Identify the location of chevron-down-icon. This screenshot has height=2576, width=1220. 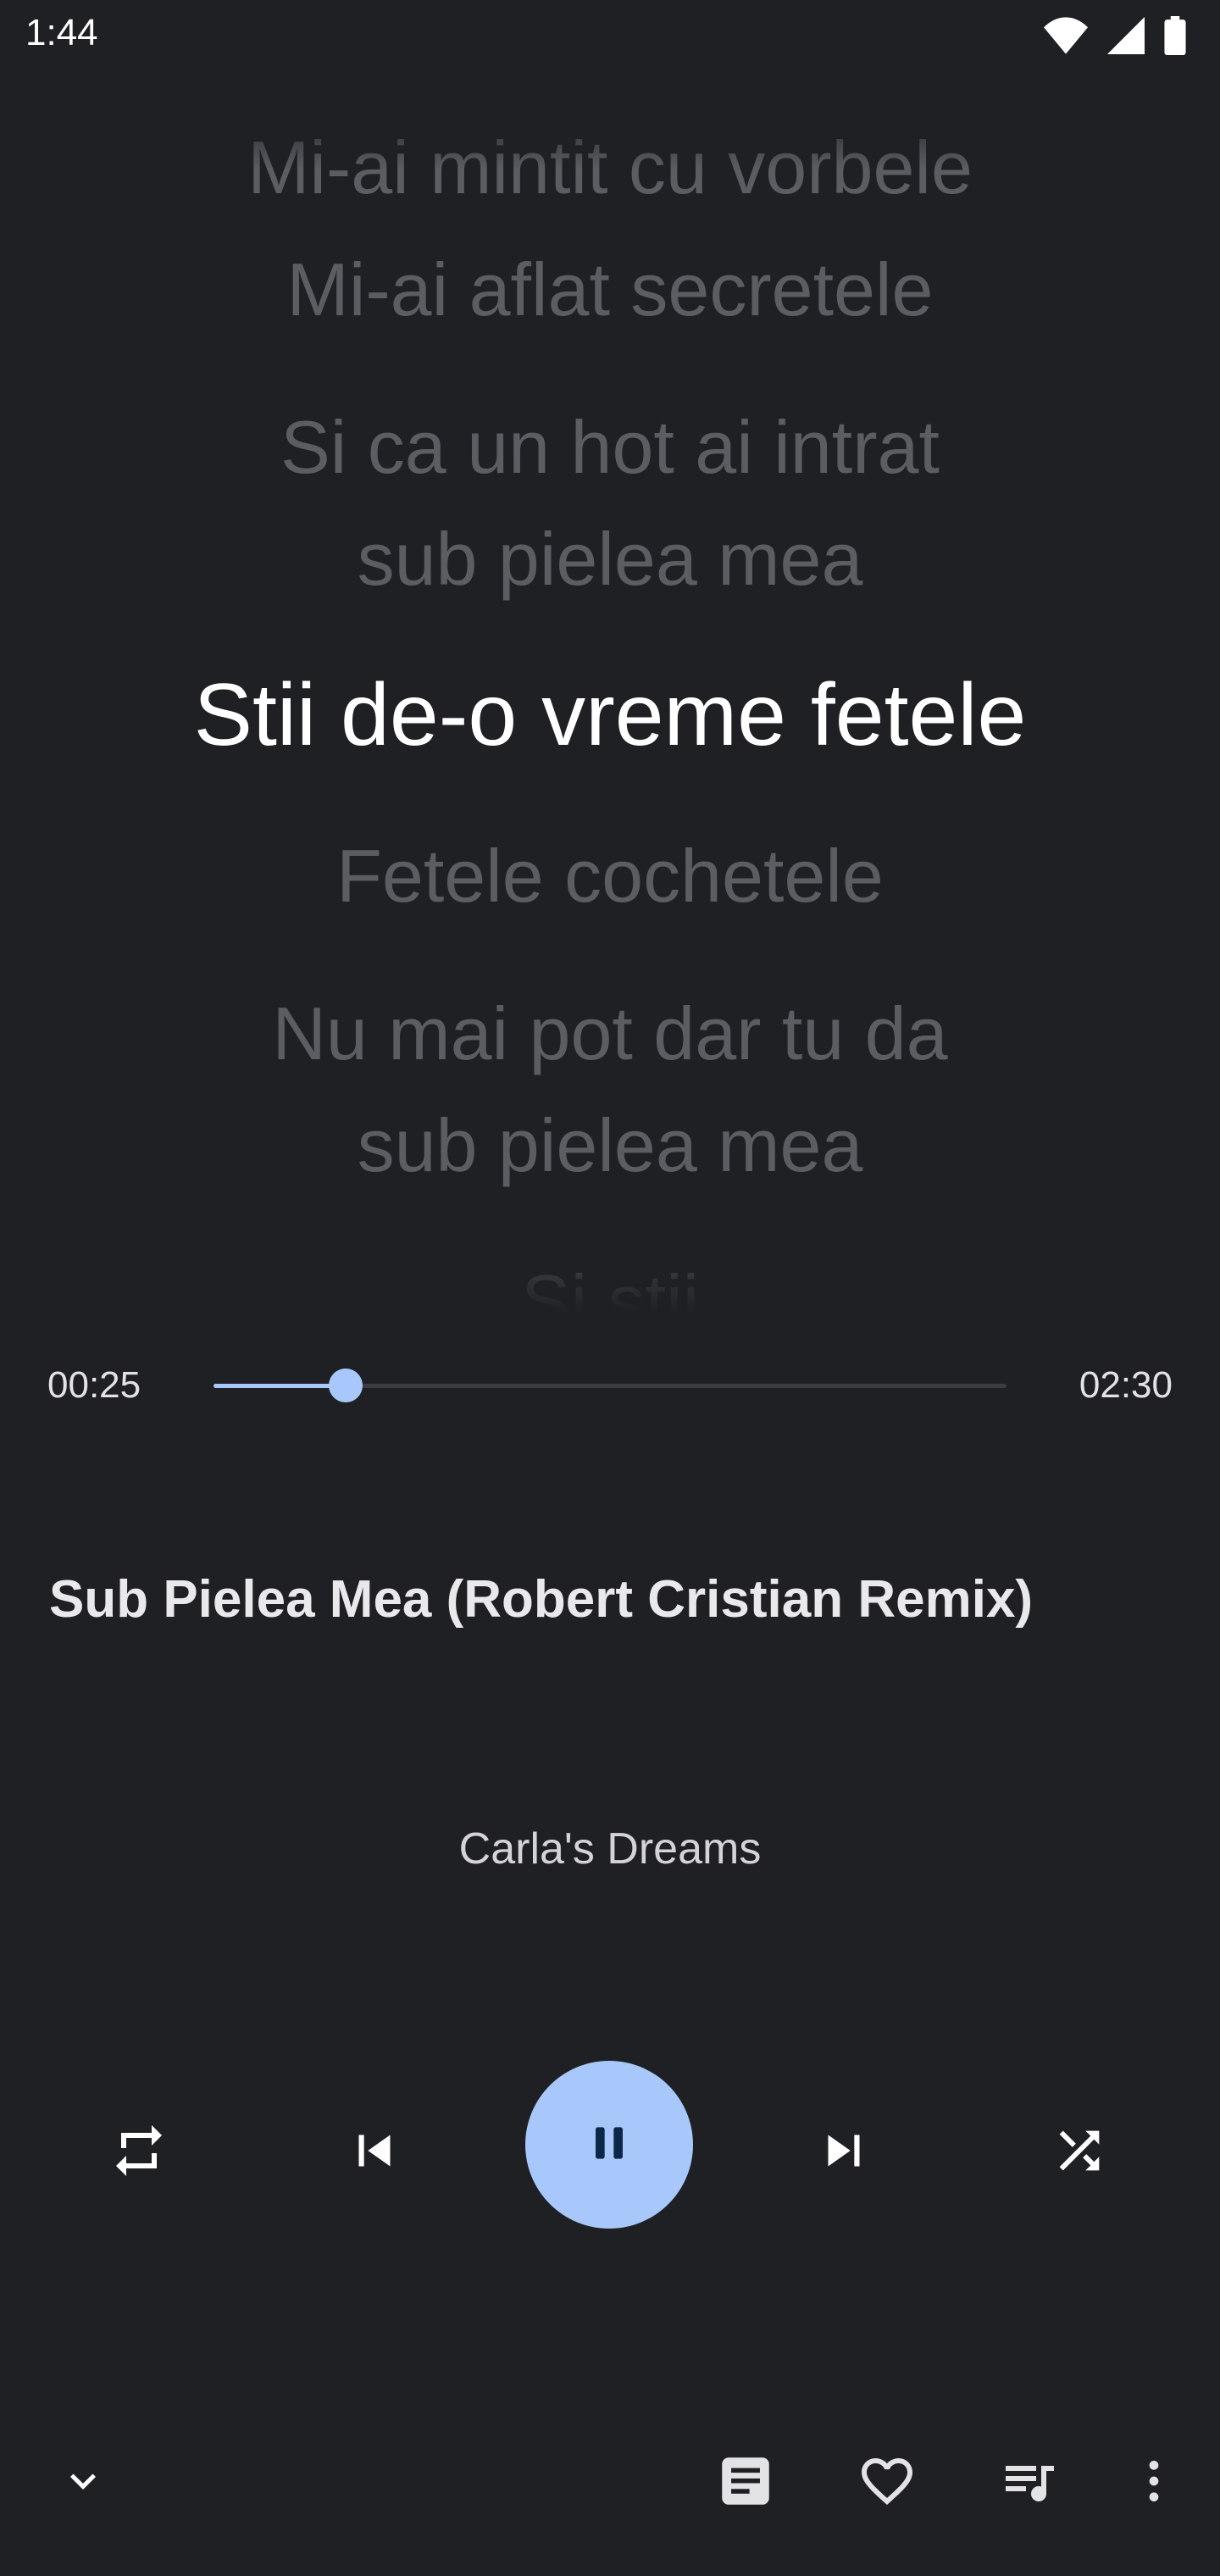
(83, 2483).